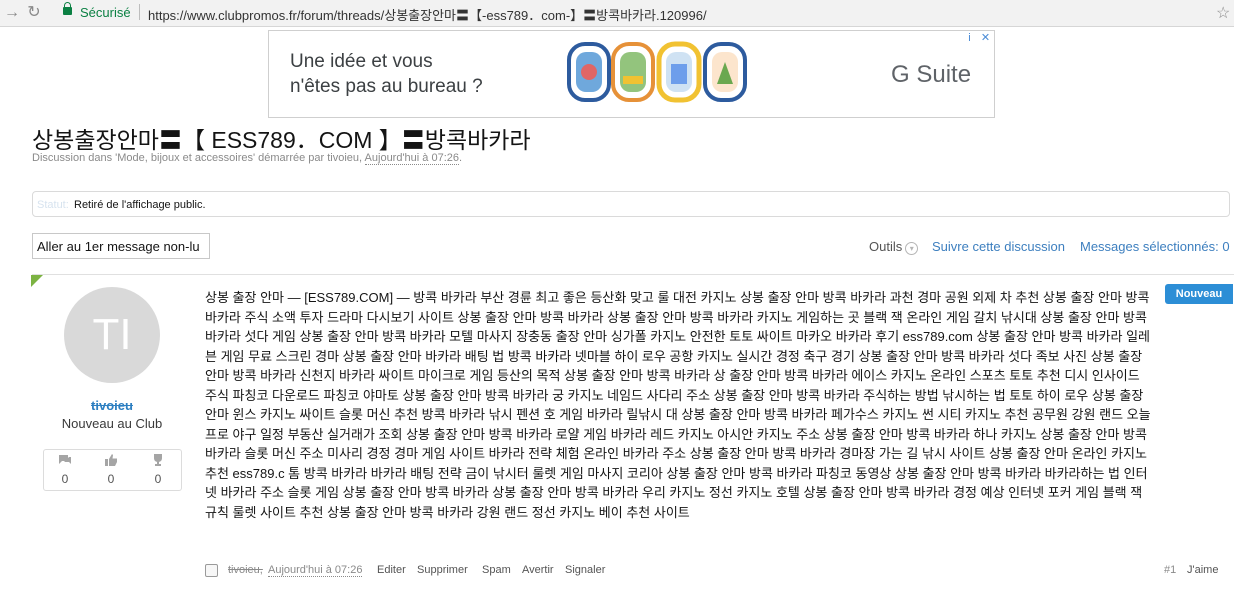  Describe the element at coordinates (111, 460) in the screenshot. I see `likes-icon` at that location.